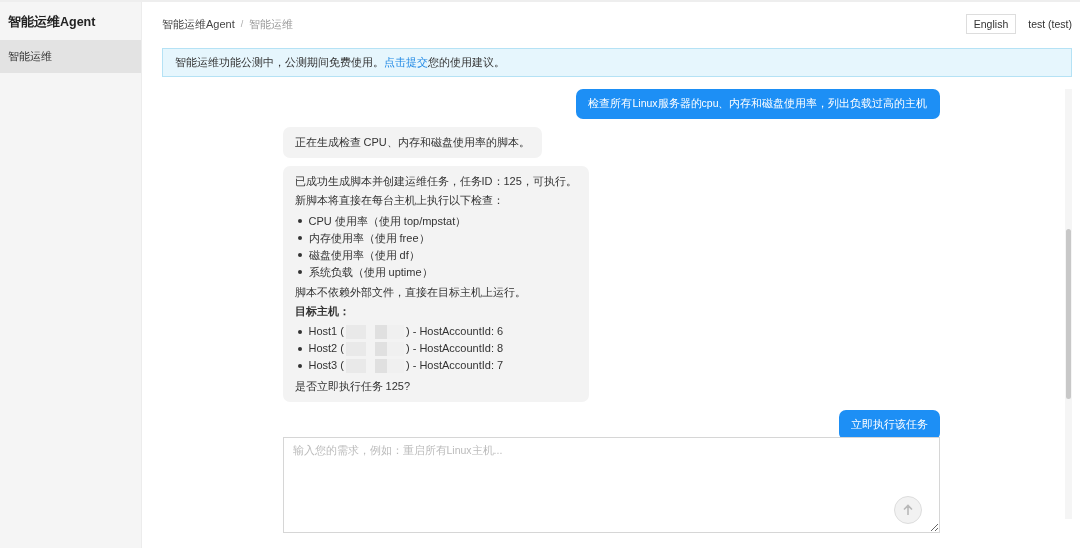 The image size is (1080, 548). What do you see at coordinates (406, 62) in the screenshot?
I see `feedback-link: 点击提交` at bounding box center [406, 62].